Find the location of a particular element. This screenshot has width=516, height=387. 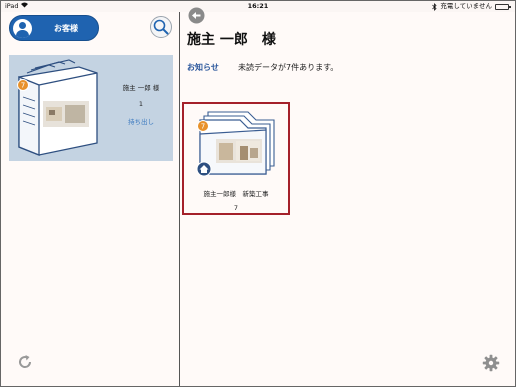

search-icon is located at coordinates (161, 27).